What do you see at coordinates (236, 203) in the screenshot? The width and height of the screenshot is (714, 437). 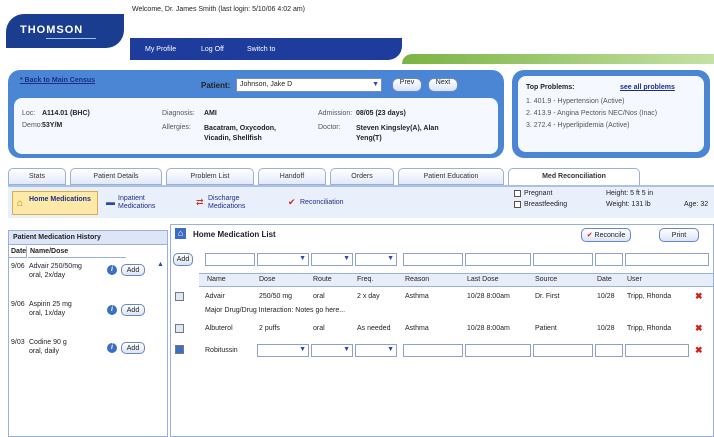 I see `discharge-medications-button: ⇄ Discharge Medications` at bounding box center [236, 203].